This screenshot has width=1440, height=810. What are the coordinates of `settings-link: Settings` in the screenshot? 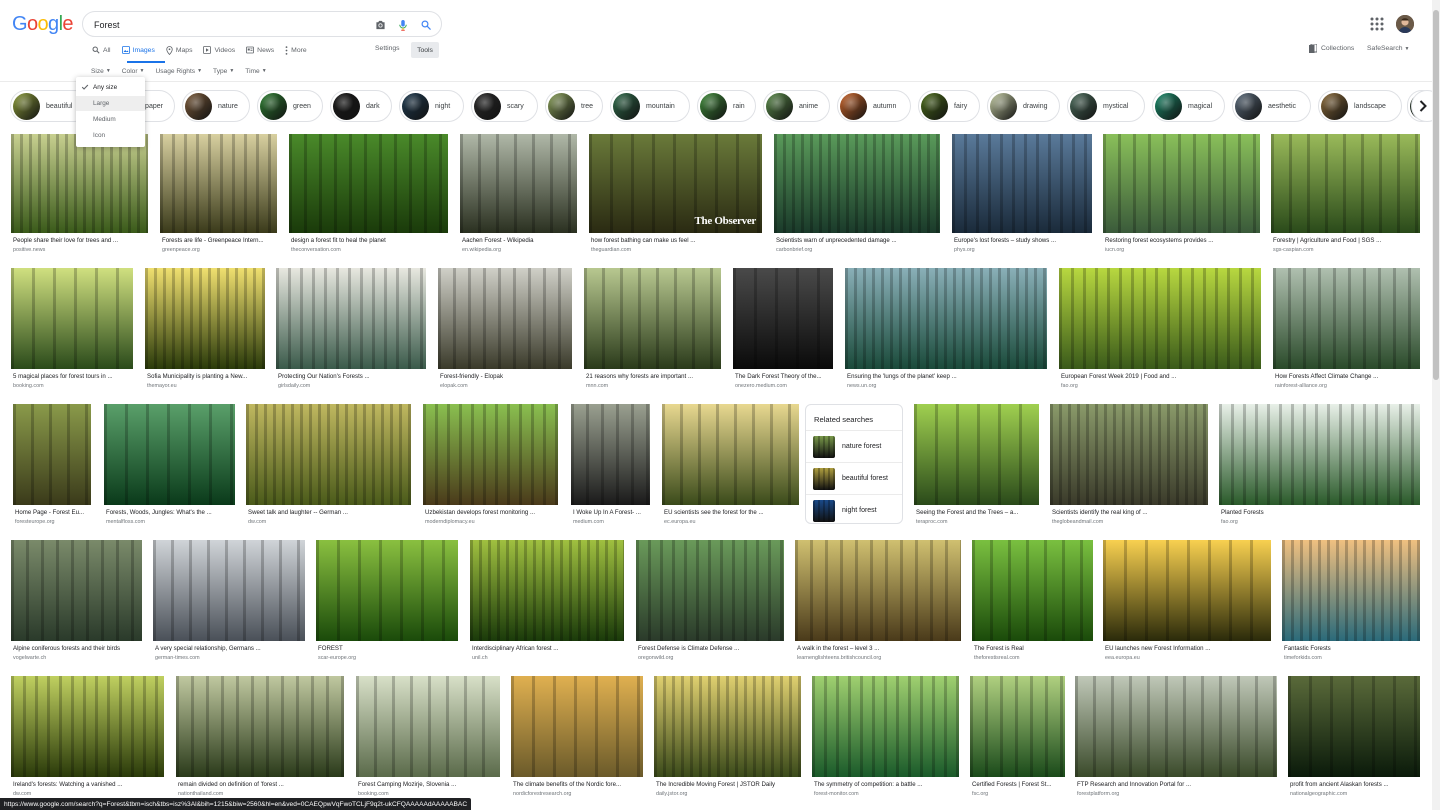 It's located at (387, 48).